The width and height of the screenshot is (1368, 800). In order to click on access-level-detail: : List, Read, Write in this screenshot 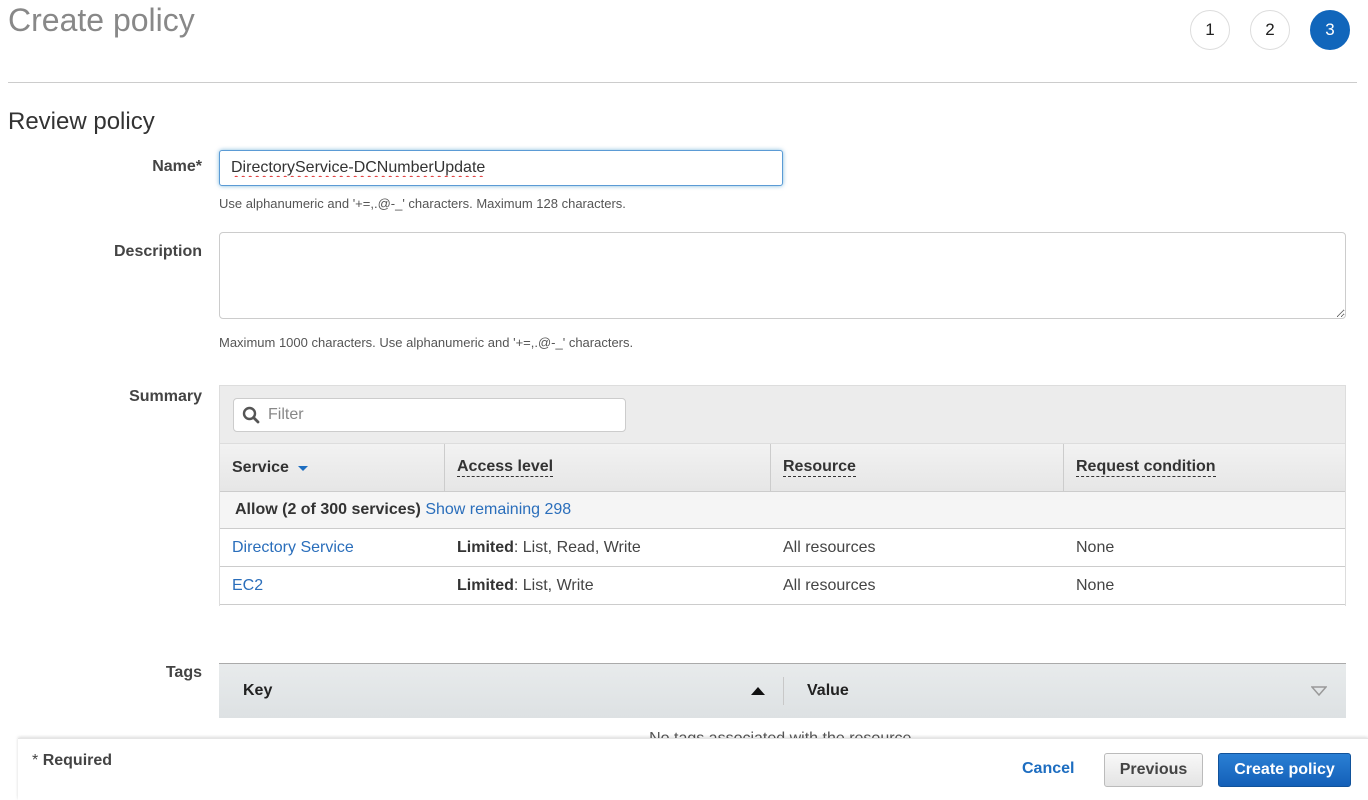, I will do `click(577, 547)`.